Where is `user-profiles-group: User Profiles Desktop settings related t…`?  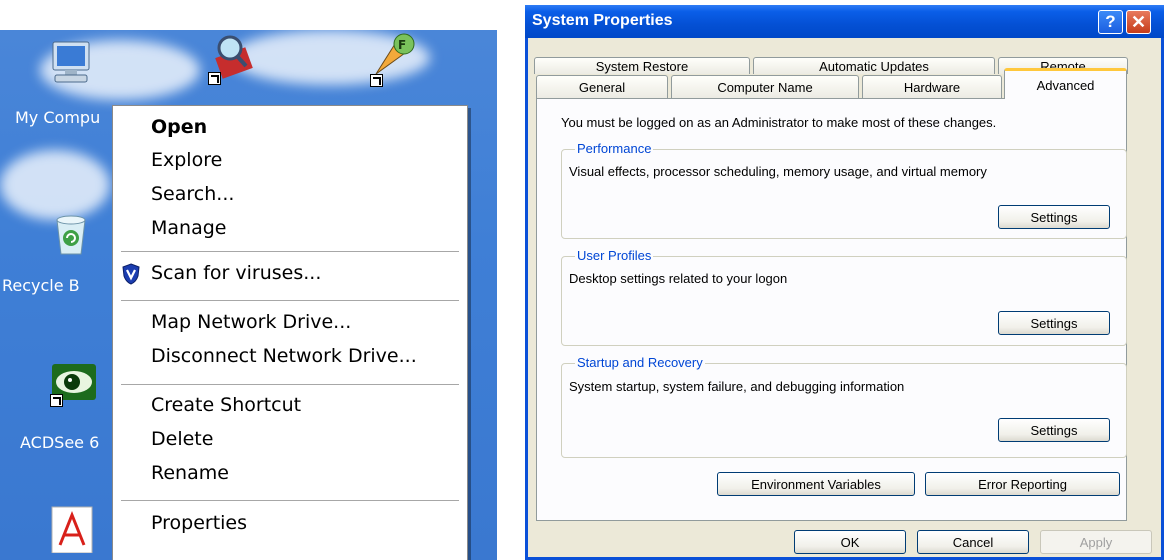
user-profiles-group: User Profiles Desktop settings related t… is located at coordinates (844, 297).